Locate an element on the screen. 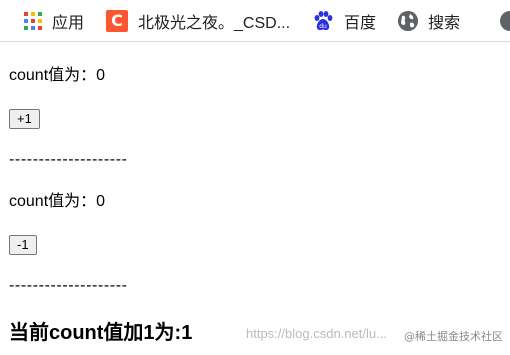  apps-grid-icon is located at coordinates (33, 20).